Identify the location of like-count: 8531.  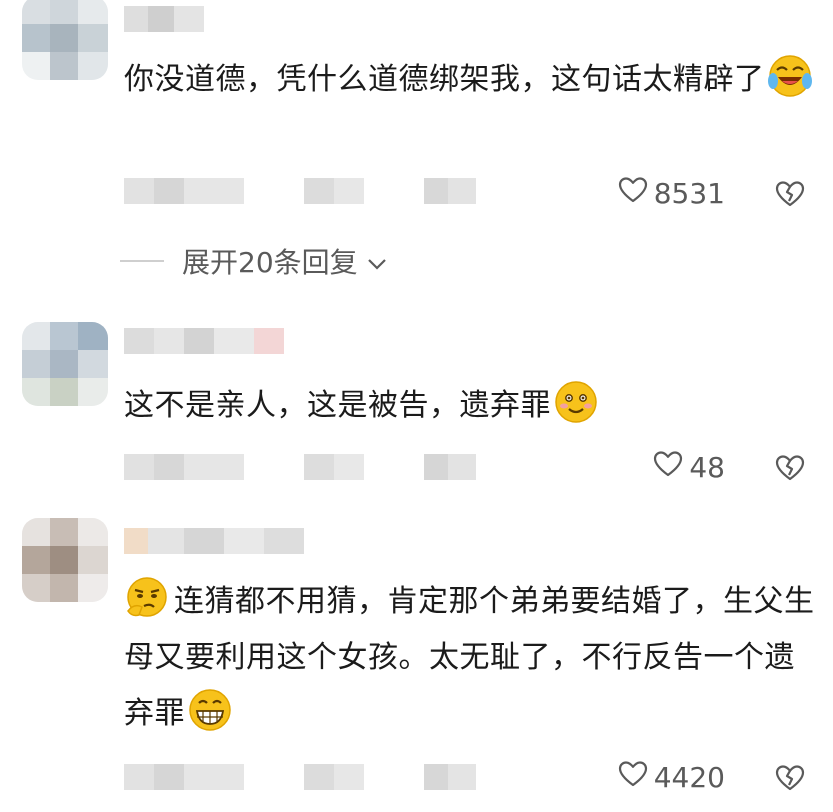
(689, 193).